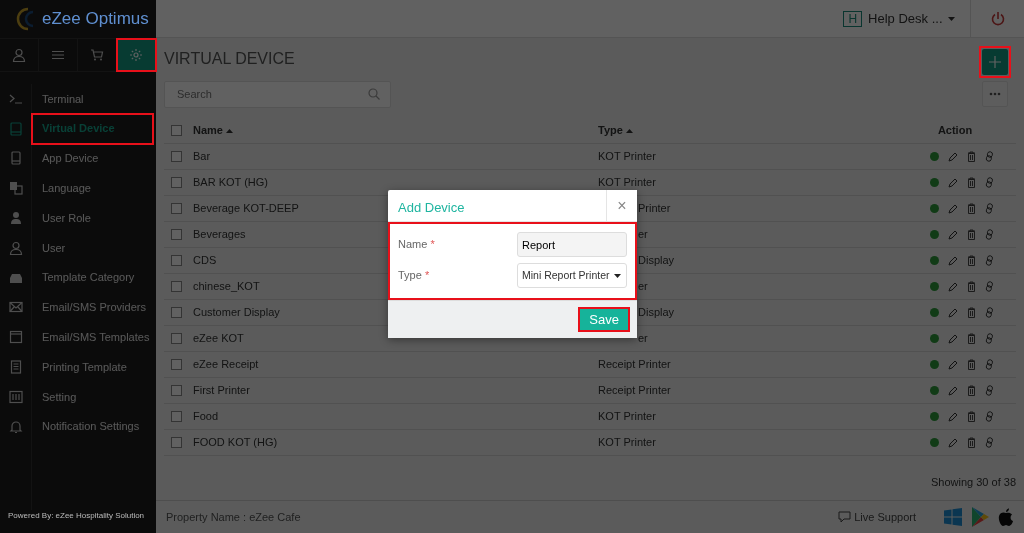 This screenshot has height=533, width=1024. Describe the element at coordinates (58, 55) in the screenshot. I see `menu-icon` at that location.